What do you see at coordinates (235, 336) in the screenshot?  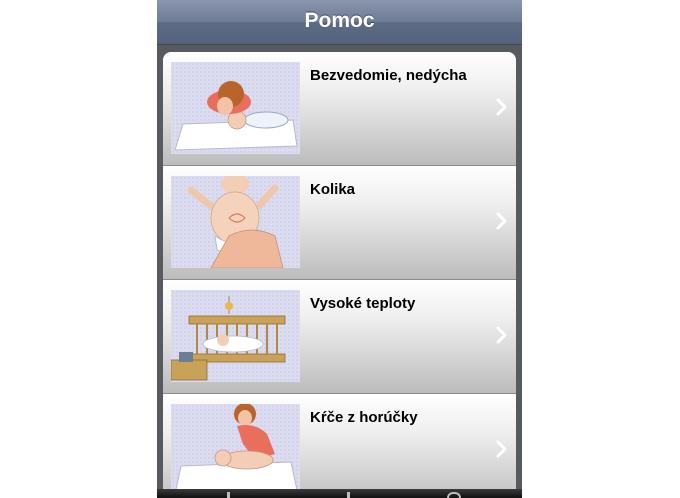 I see `baby-crib-fever-illustration` at bounding box center [235, 336].